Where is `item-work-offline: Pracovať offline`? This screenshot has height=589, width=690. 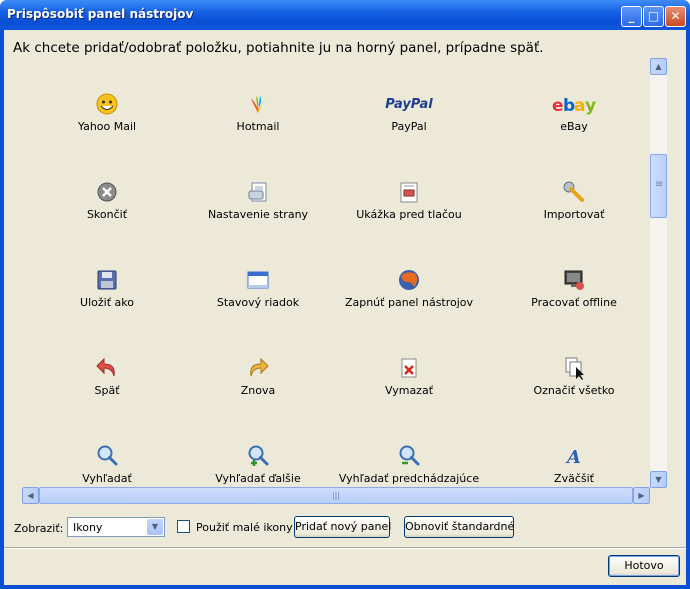 item-work-offline: Pracovať offline is located at coordinates (574, 288).